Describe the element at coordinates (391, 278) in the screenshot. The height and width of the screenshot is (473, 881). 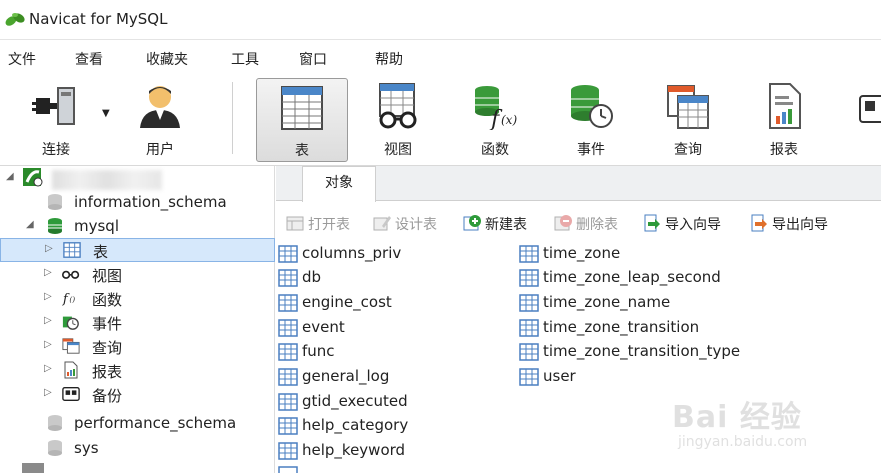
I see `table-item: db` at that location.